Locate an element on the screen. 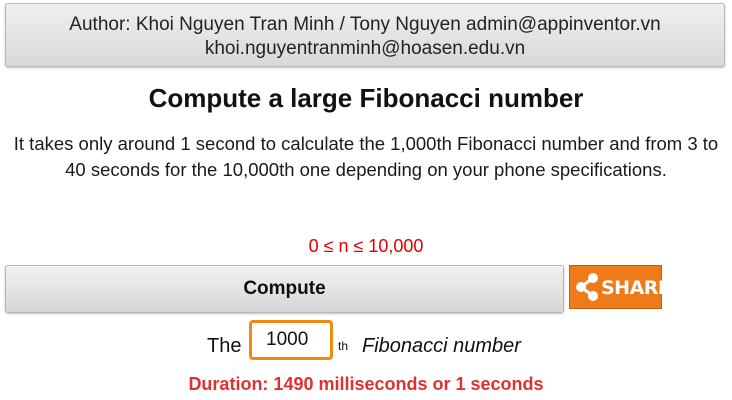  duration-result: Duration: 1490 milliseconds or 1 seconds is located at coordinates (366, 384).